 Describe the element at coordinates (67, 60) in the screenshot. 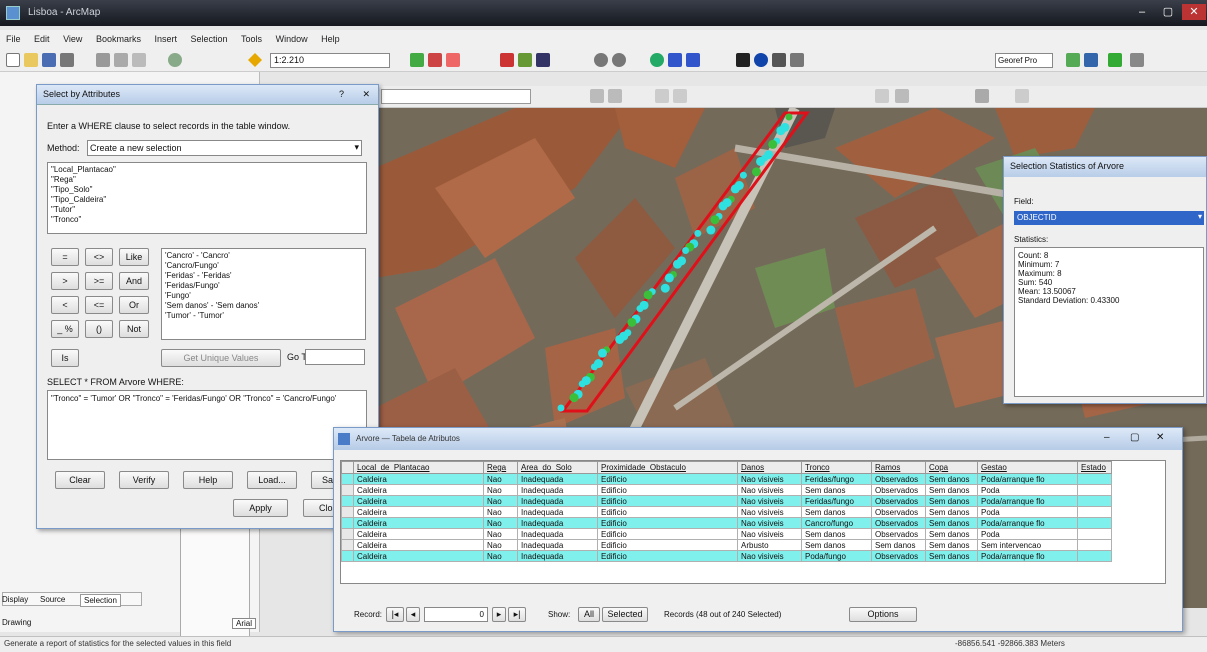

I see `print-icon` at that location.